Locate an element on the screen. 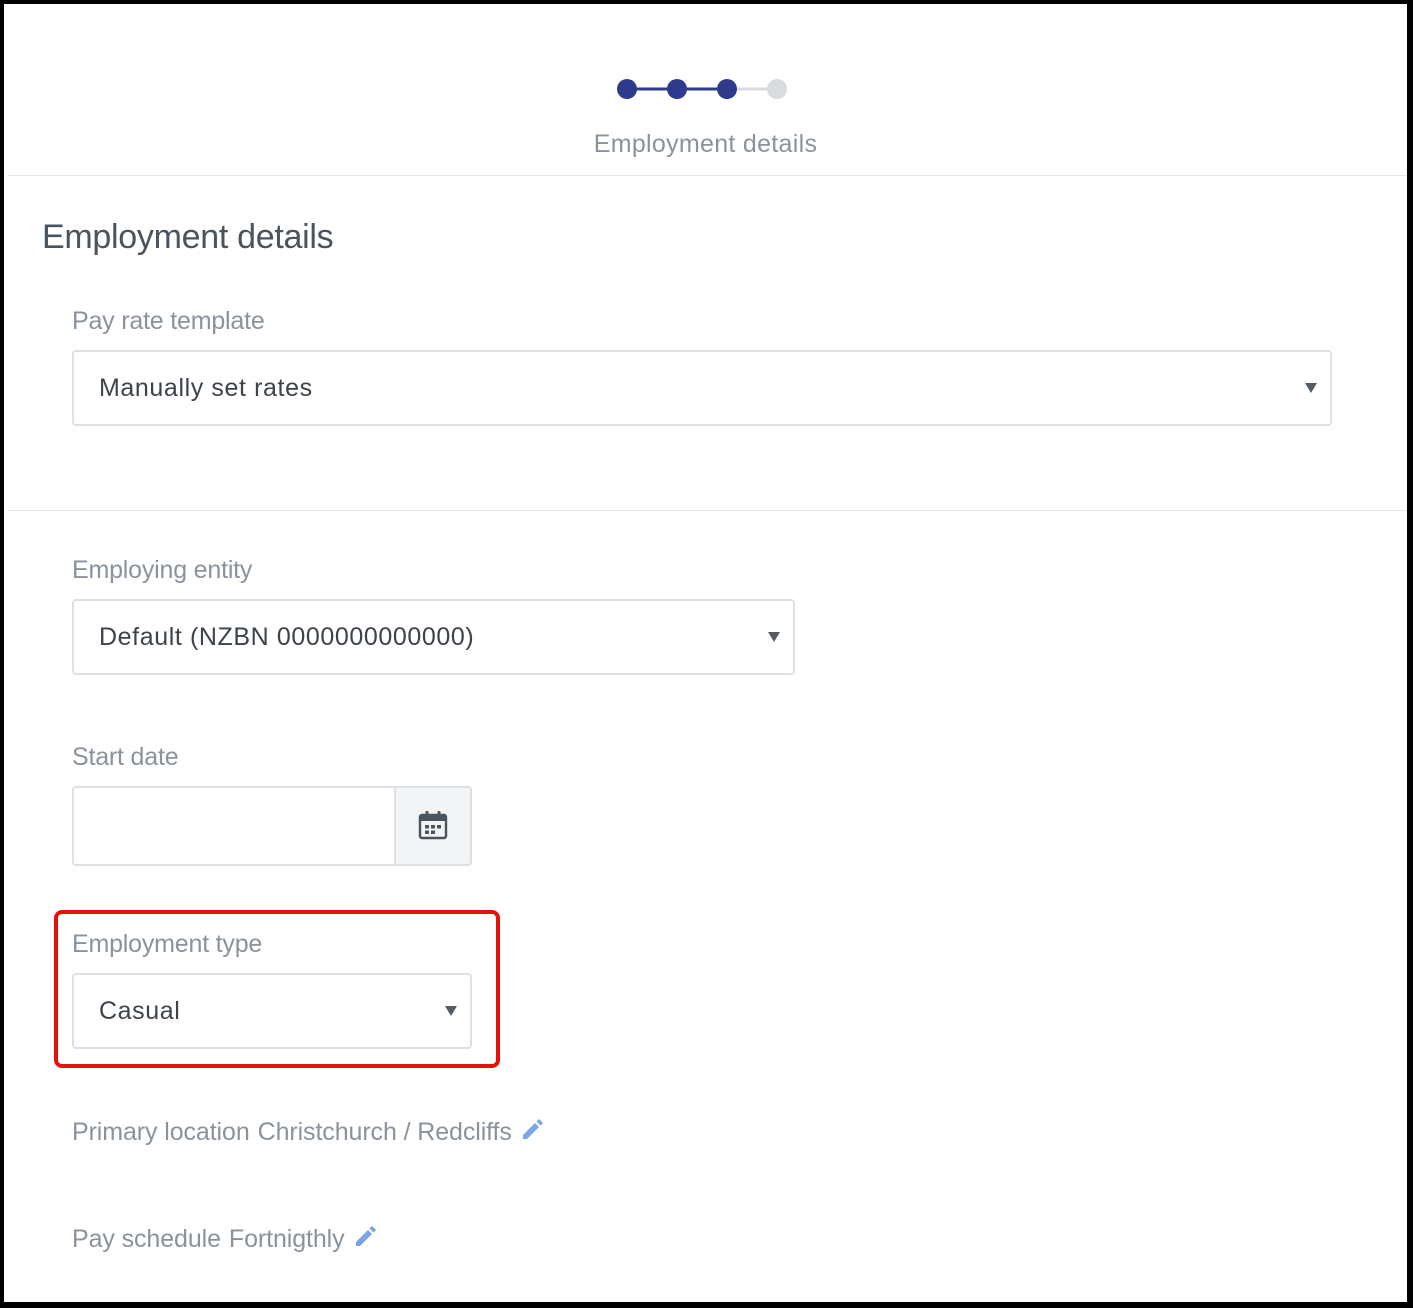 The image size is (1413, 1308). step-label: Employment details is located at coordinates (705, 144).